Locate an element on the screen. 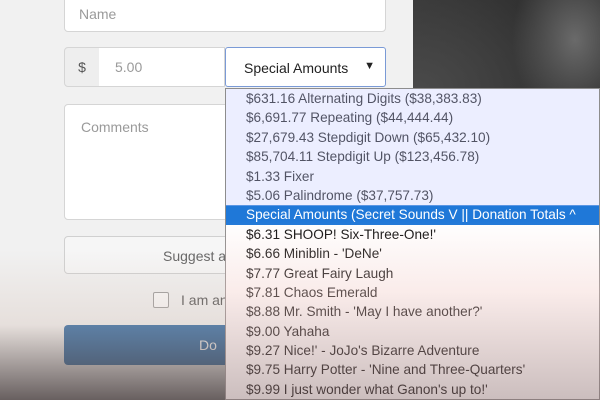 Image resolution: width=600 pixels, height=400 pixels. dropdown-option: $27,679.43 Stepdigit Down ($65,432.10) is located at coordinates (412, 137).